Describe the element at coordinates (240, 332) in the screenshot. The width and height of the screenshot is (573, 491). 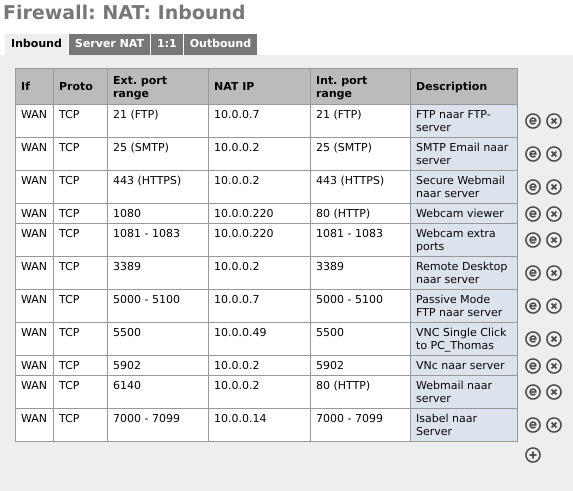
I see `table-cell: 10.0.0.49` at that location.